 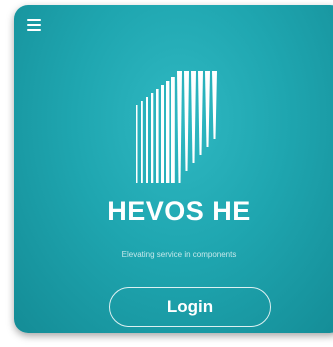 What do you see at coordinates (179, 254) in the screenshot?
I see `brand-tagline: Elevating service in components` at bounding box center [179, 254].